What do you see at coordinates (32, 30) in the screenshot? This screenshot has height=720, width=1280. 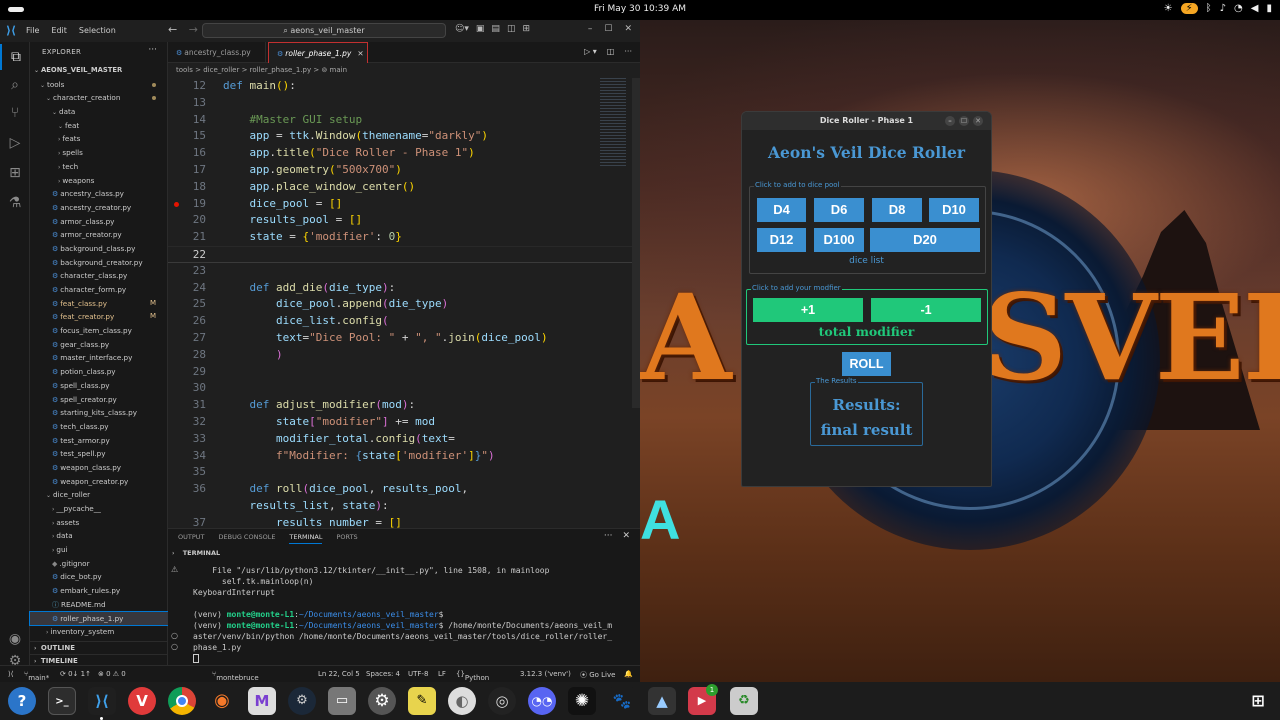 I see `menu-file: File` at bounding box center [32, 30].